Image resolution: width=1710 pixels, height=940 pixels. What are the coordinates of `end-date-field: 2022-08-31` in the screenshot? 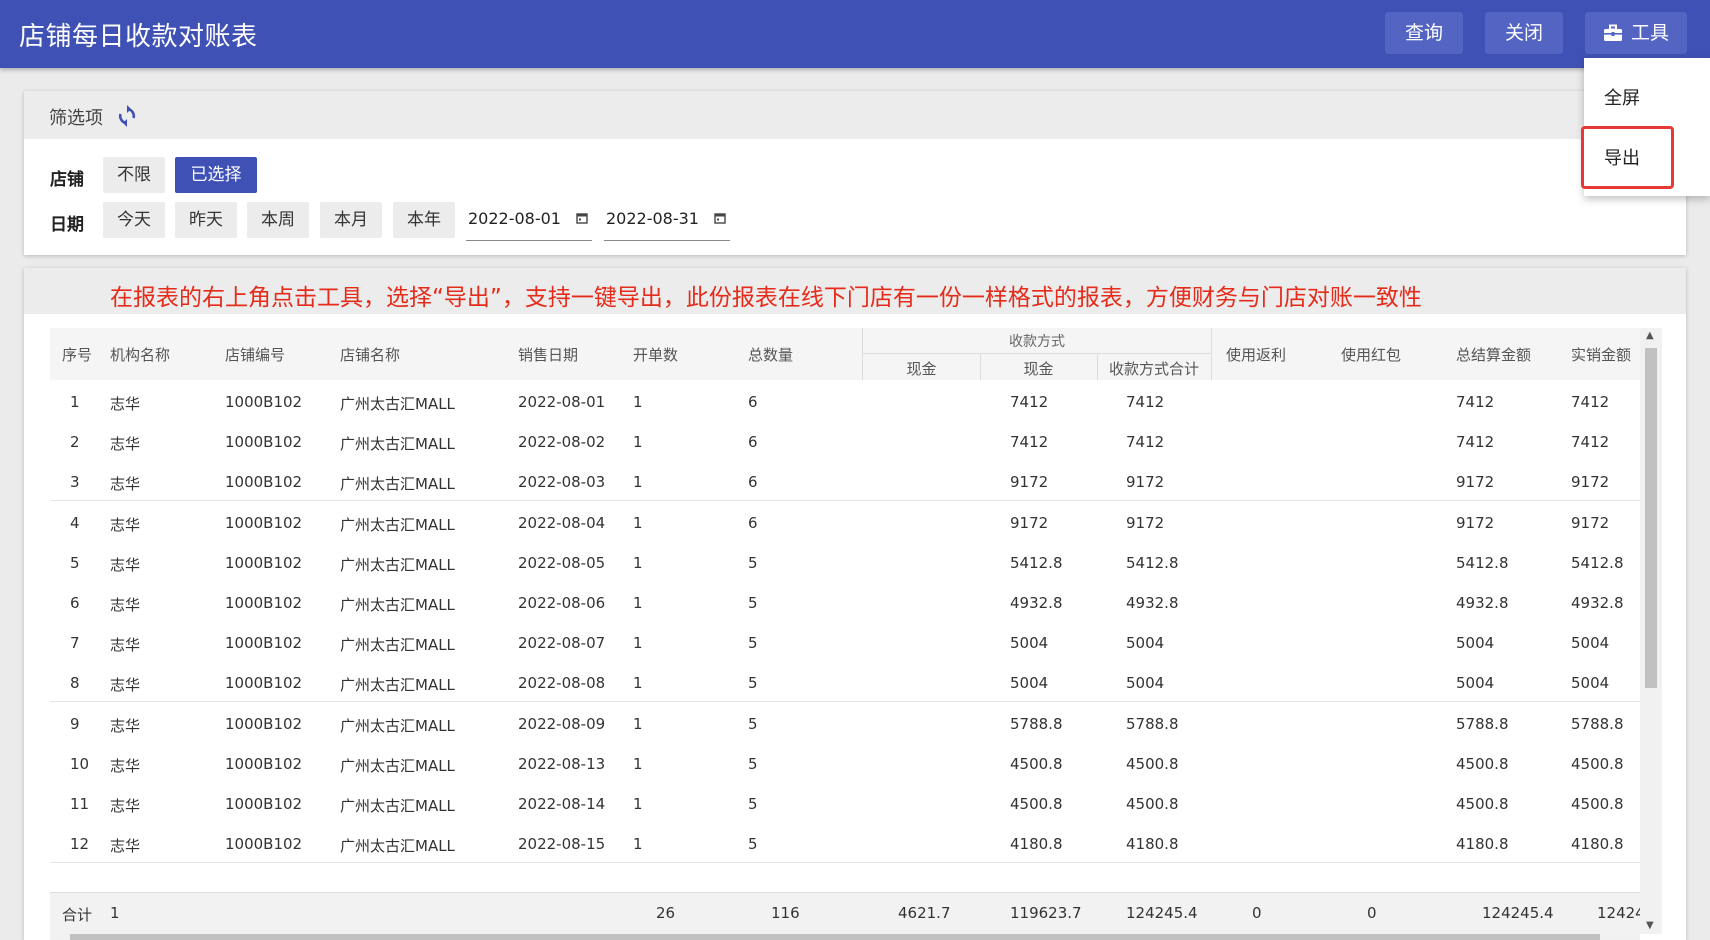 It's located at (667, 221).